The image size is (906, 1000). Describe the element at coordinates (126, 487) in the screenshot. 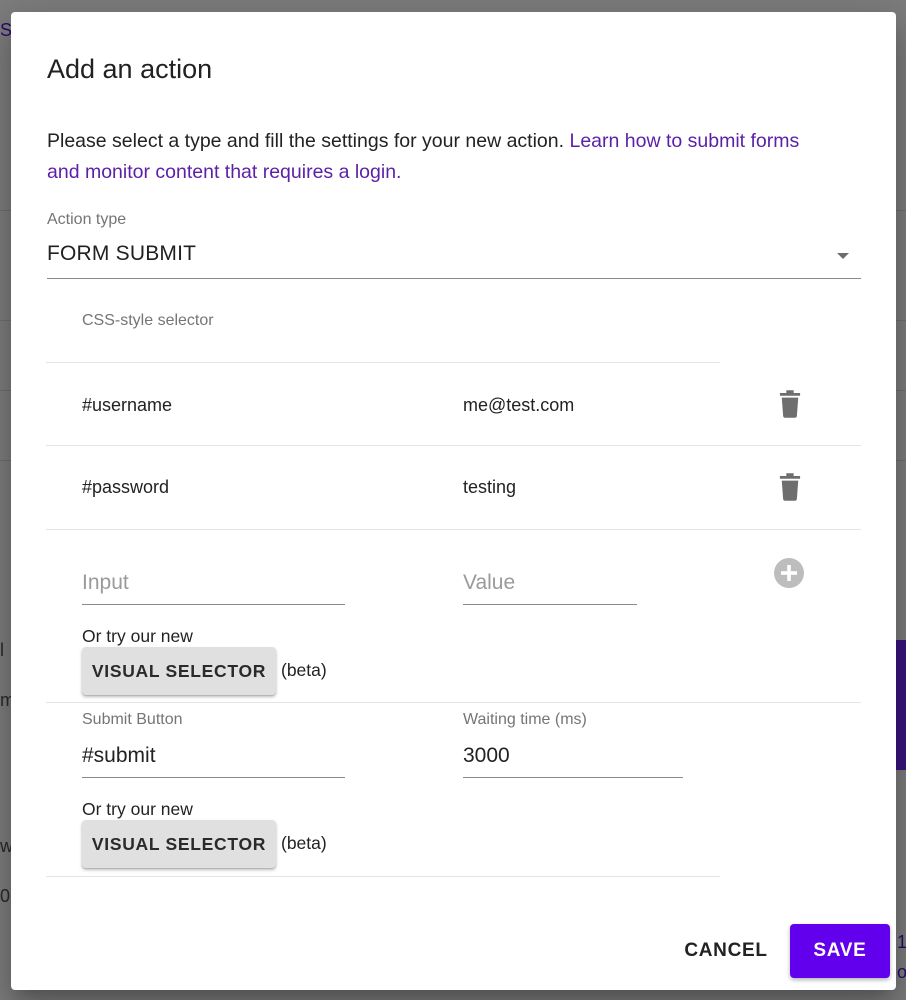

I see `row-selector: #password` at that location.